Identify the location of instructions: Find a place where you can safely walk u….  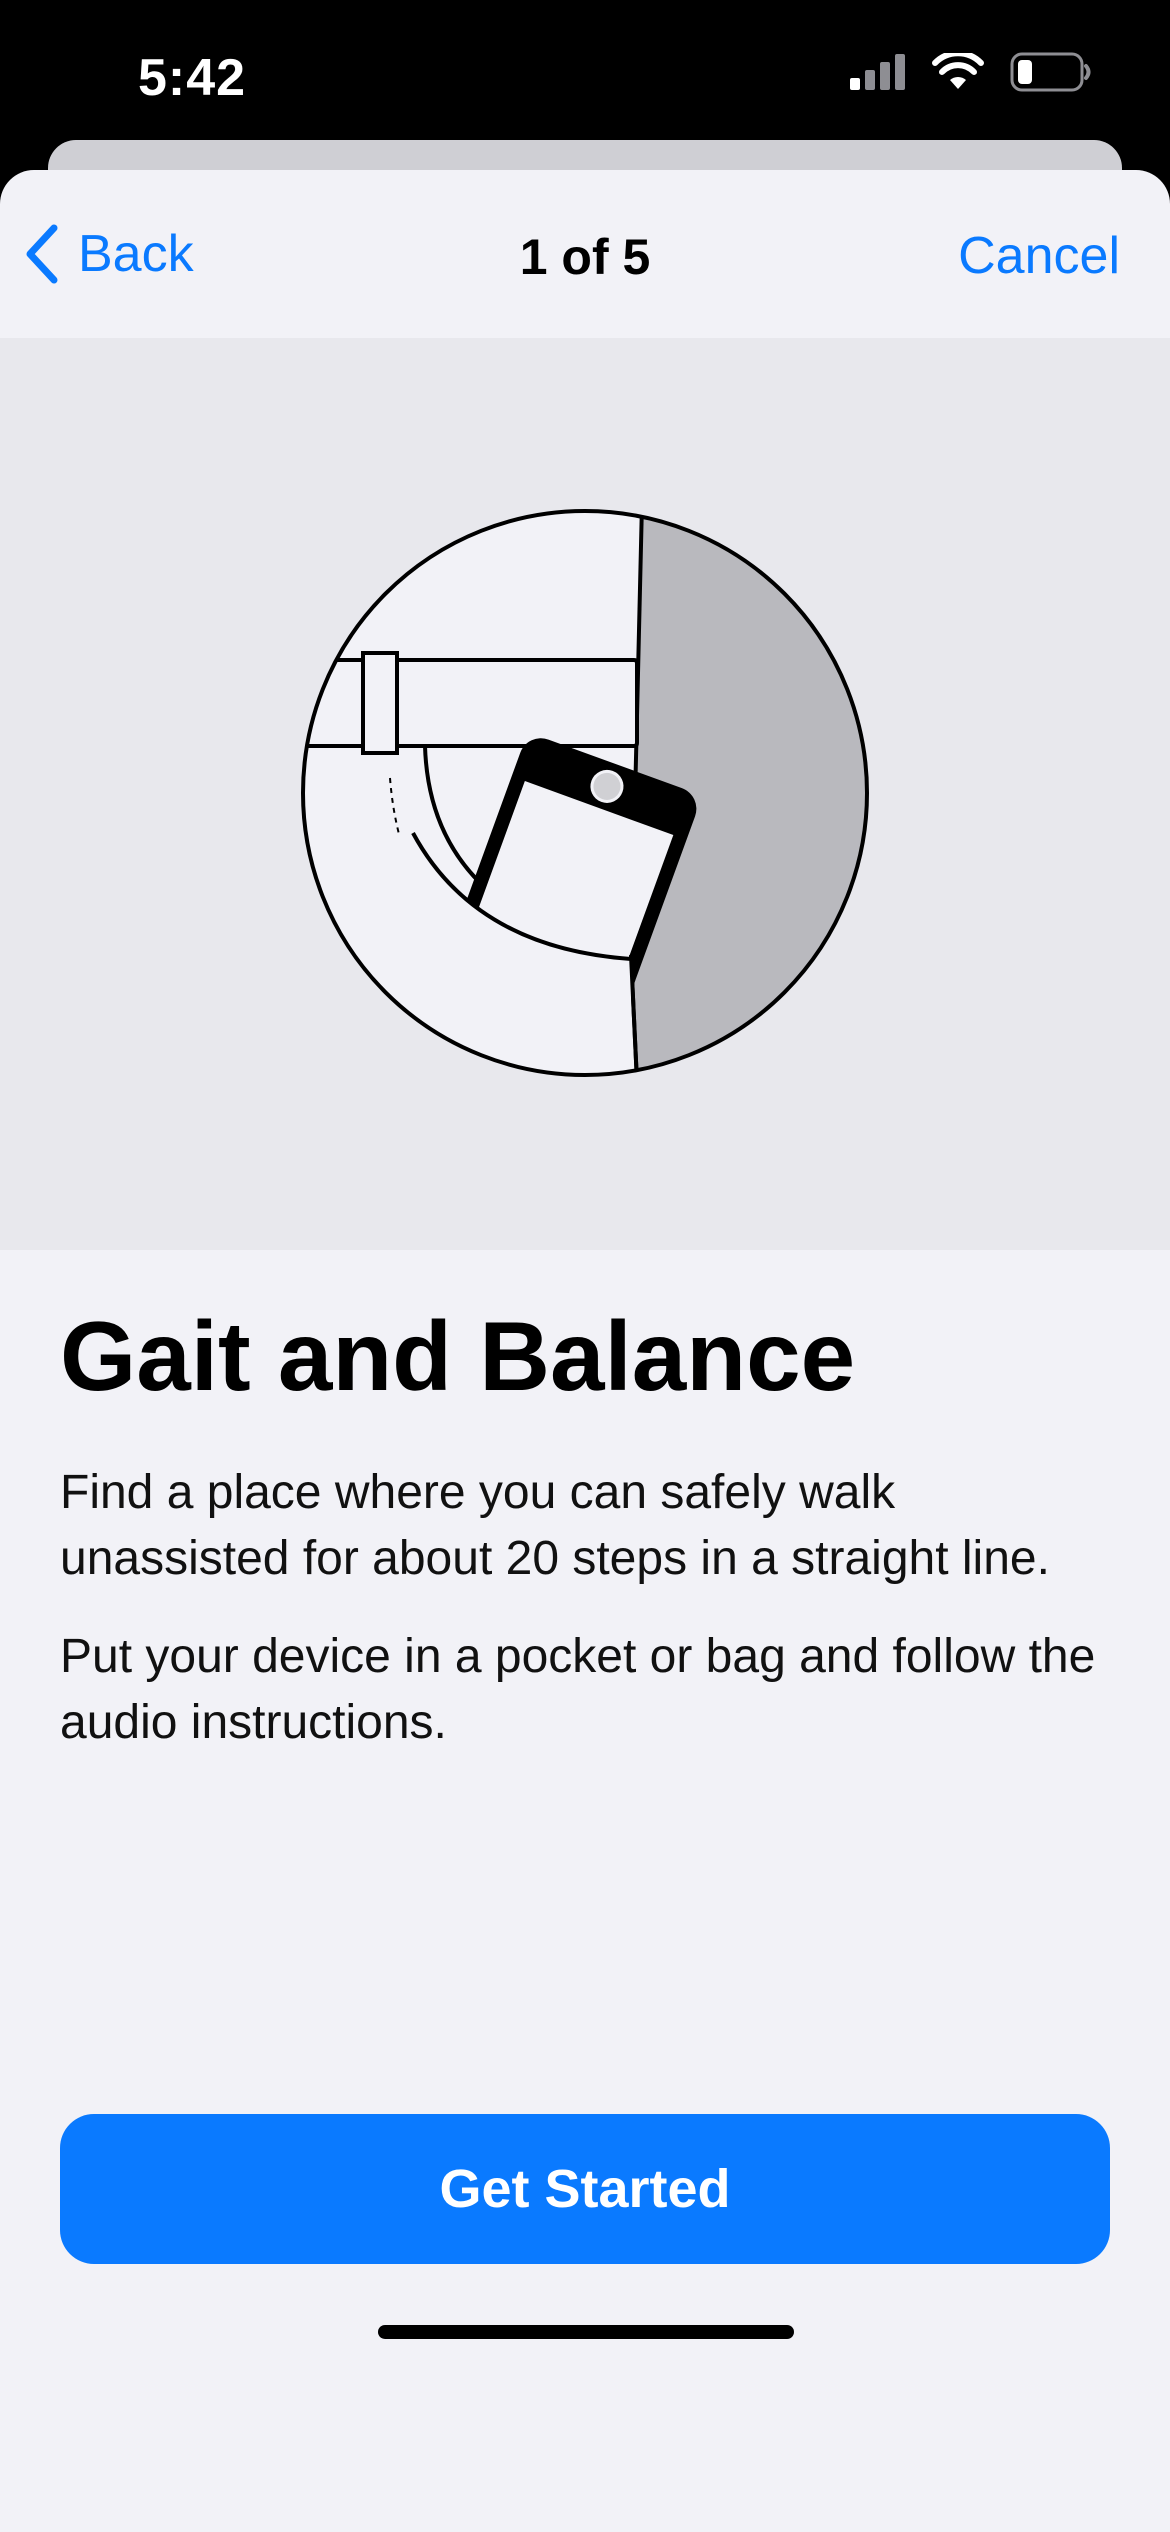
(590, 1624).